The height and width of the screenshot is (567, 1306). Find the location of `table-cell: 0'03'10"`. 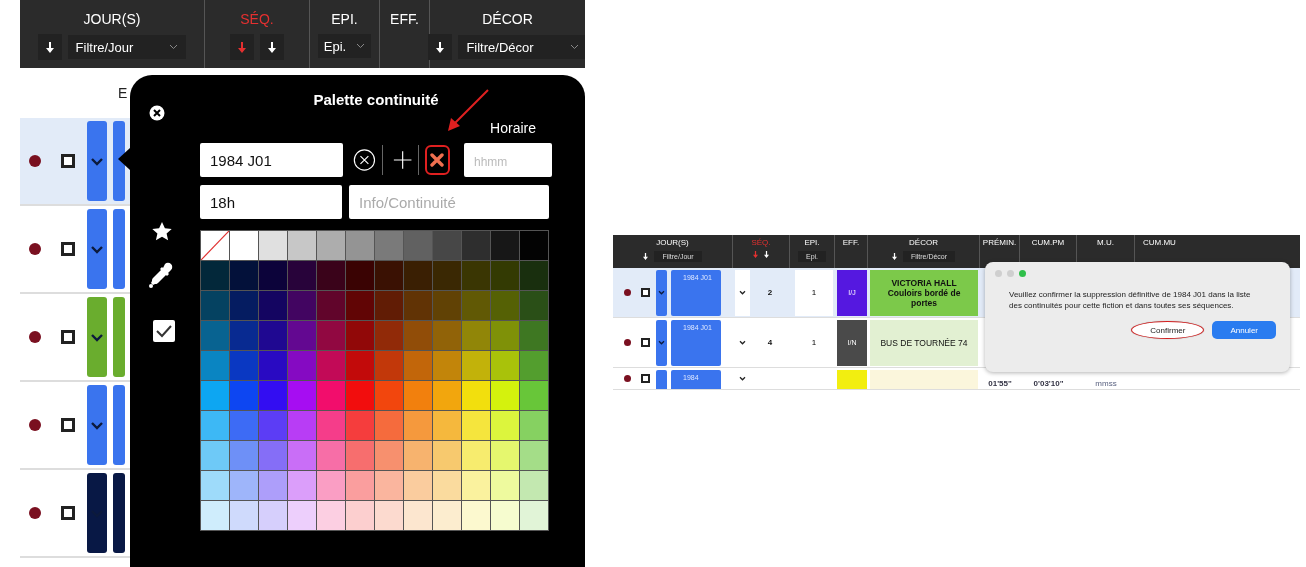

table-cell: 0'03'10" is located at coordinates (1048, 383).